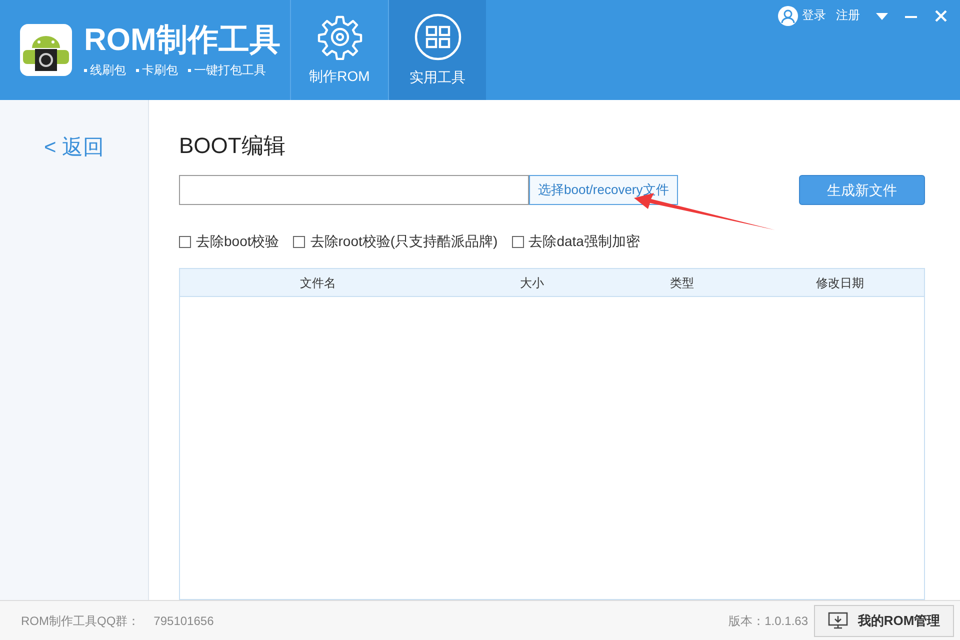 The image size is (960, 640). Describe the element at coordinates (238, 241) in the screenshot. I see `checkbox-label: 去除boot校验` at that location.